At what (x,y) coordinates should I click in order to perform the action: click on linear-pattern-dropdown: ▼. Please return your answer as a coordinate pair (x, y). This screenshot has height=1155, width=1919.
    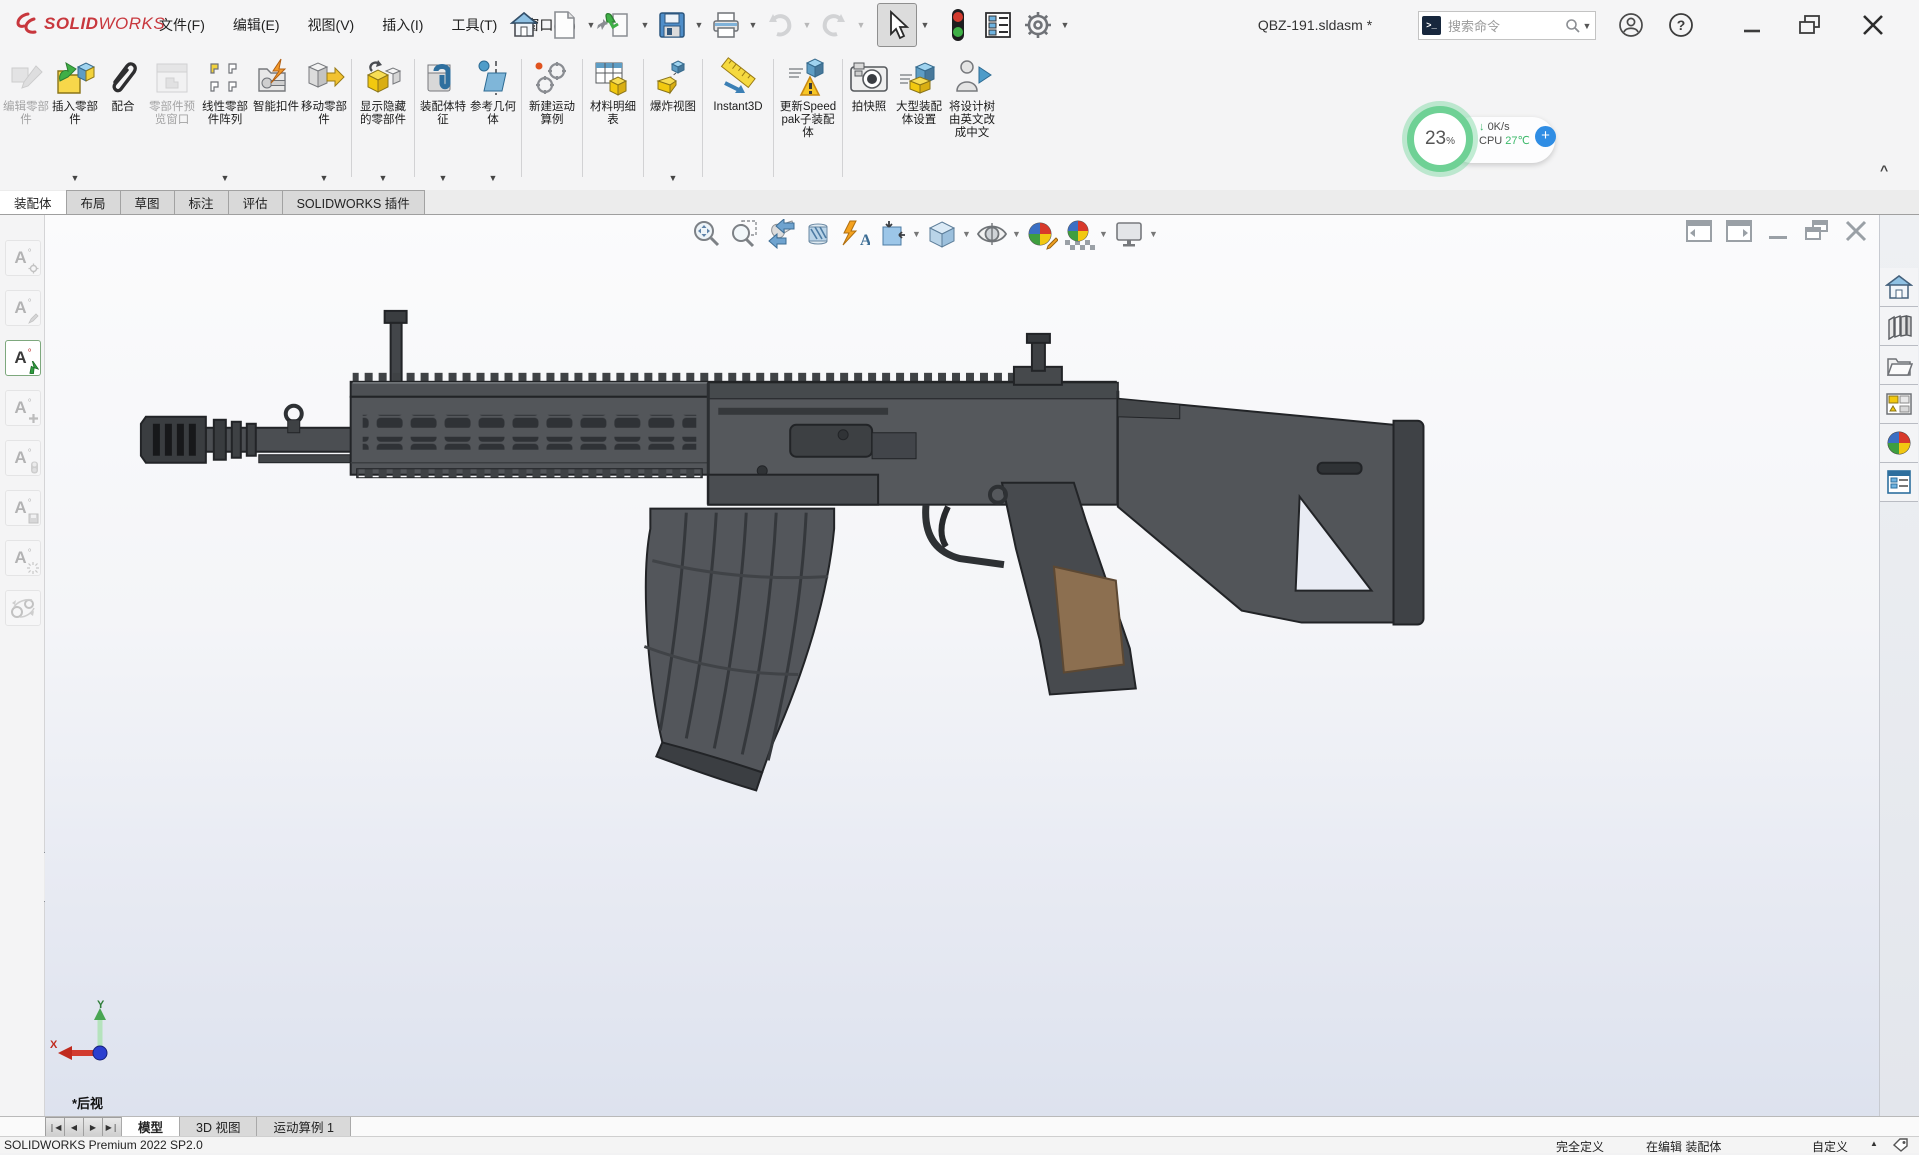
    Looking at the image, I should click on (225, 178).